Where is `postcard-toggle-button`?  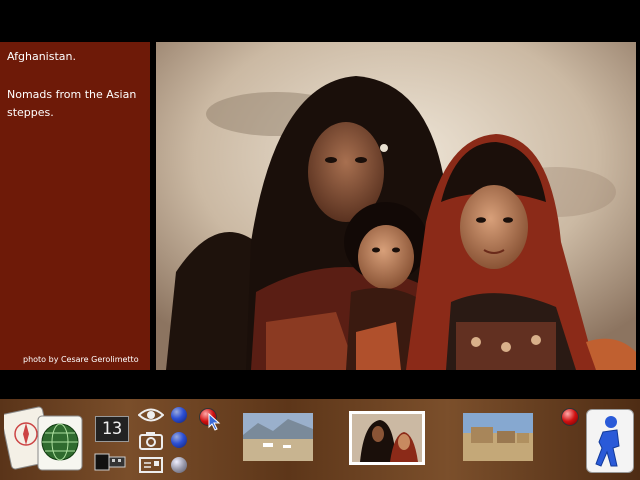 postcard-toggle-button is located at coordinates (179, 465).